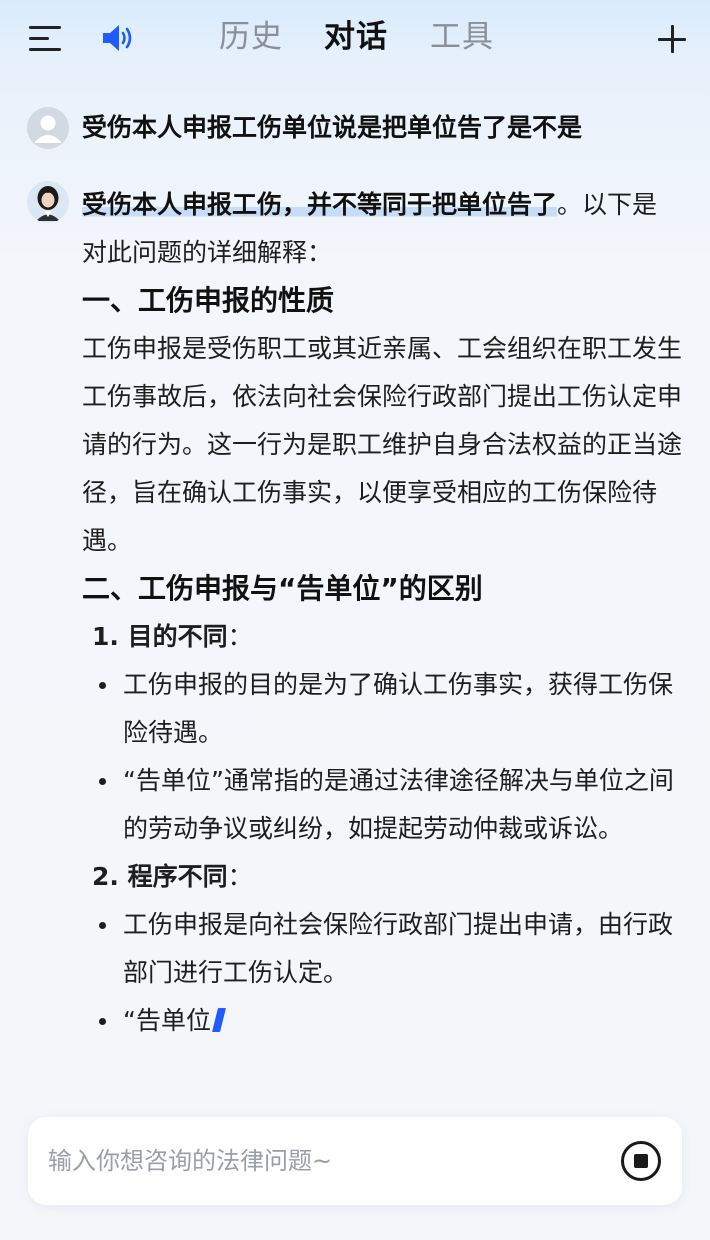  I want to click on stop-generation-button, so click(641, 1161).